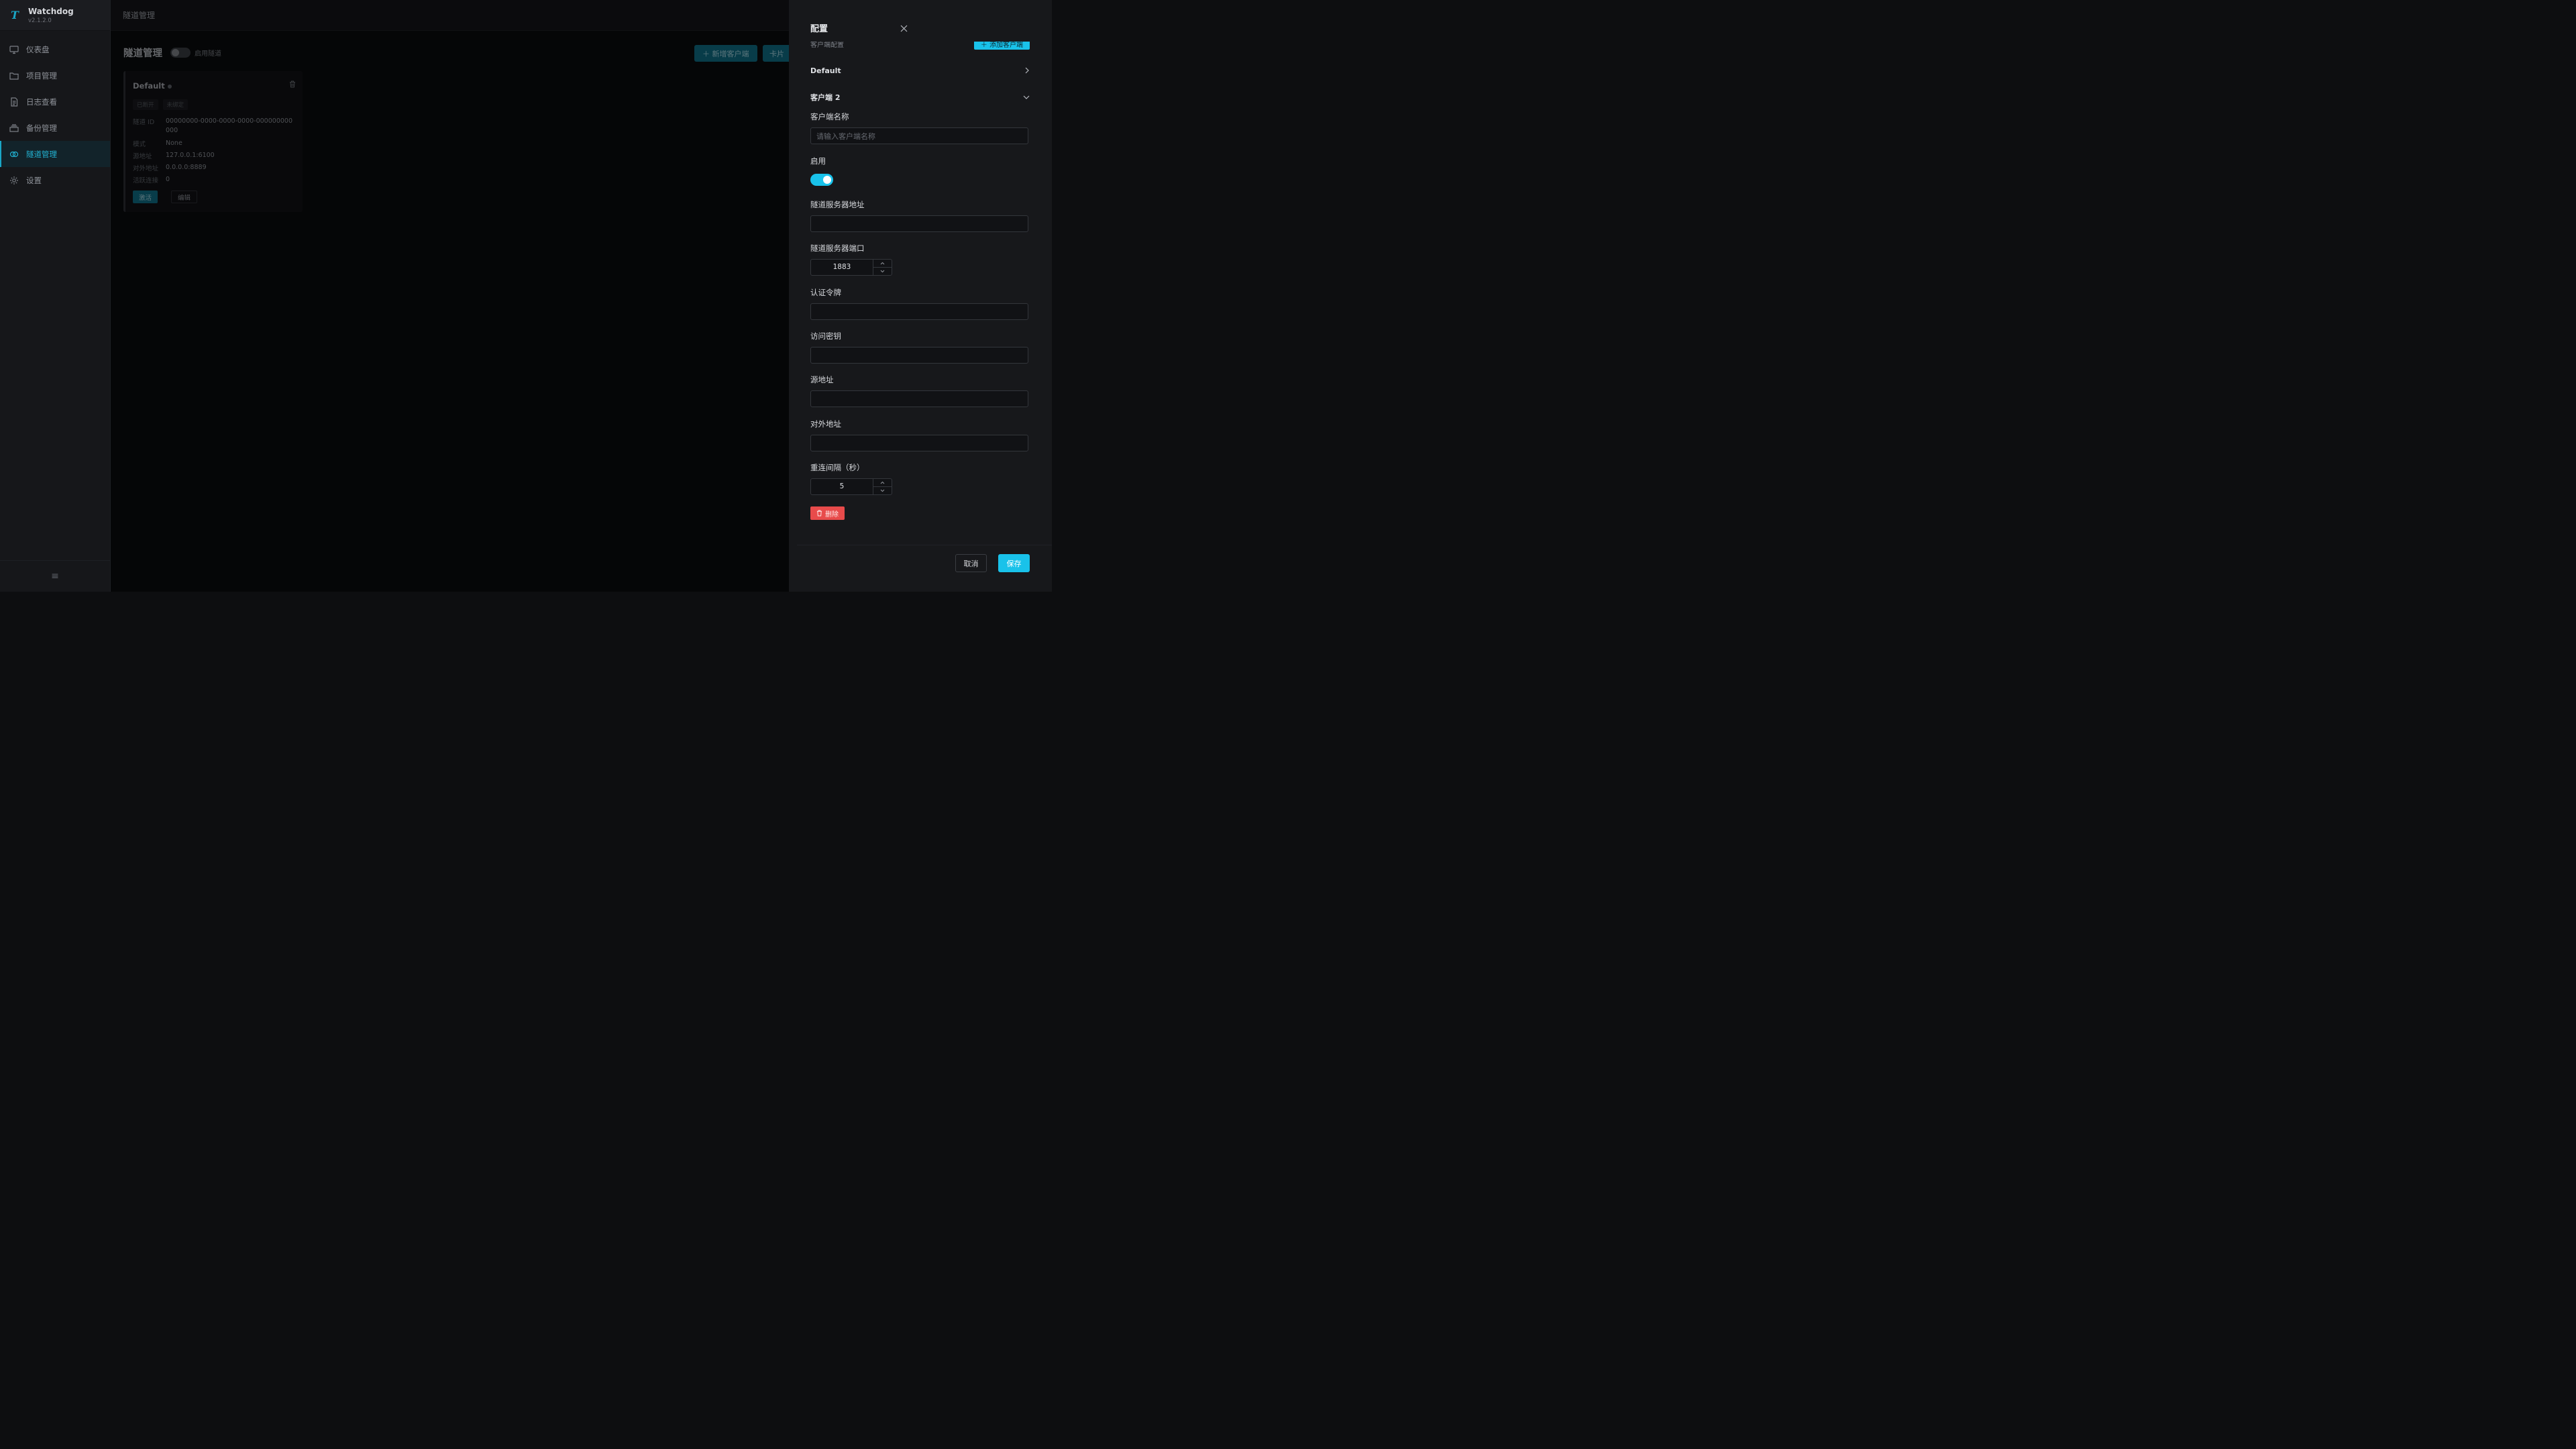  I want to click on app-version: v2.1.2.0, so click(40, 20).